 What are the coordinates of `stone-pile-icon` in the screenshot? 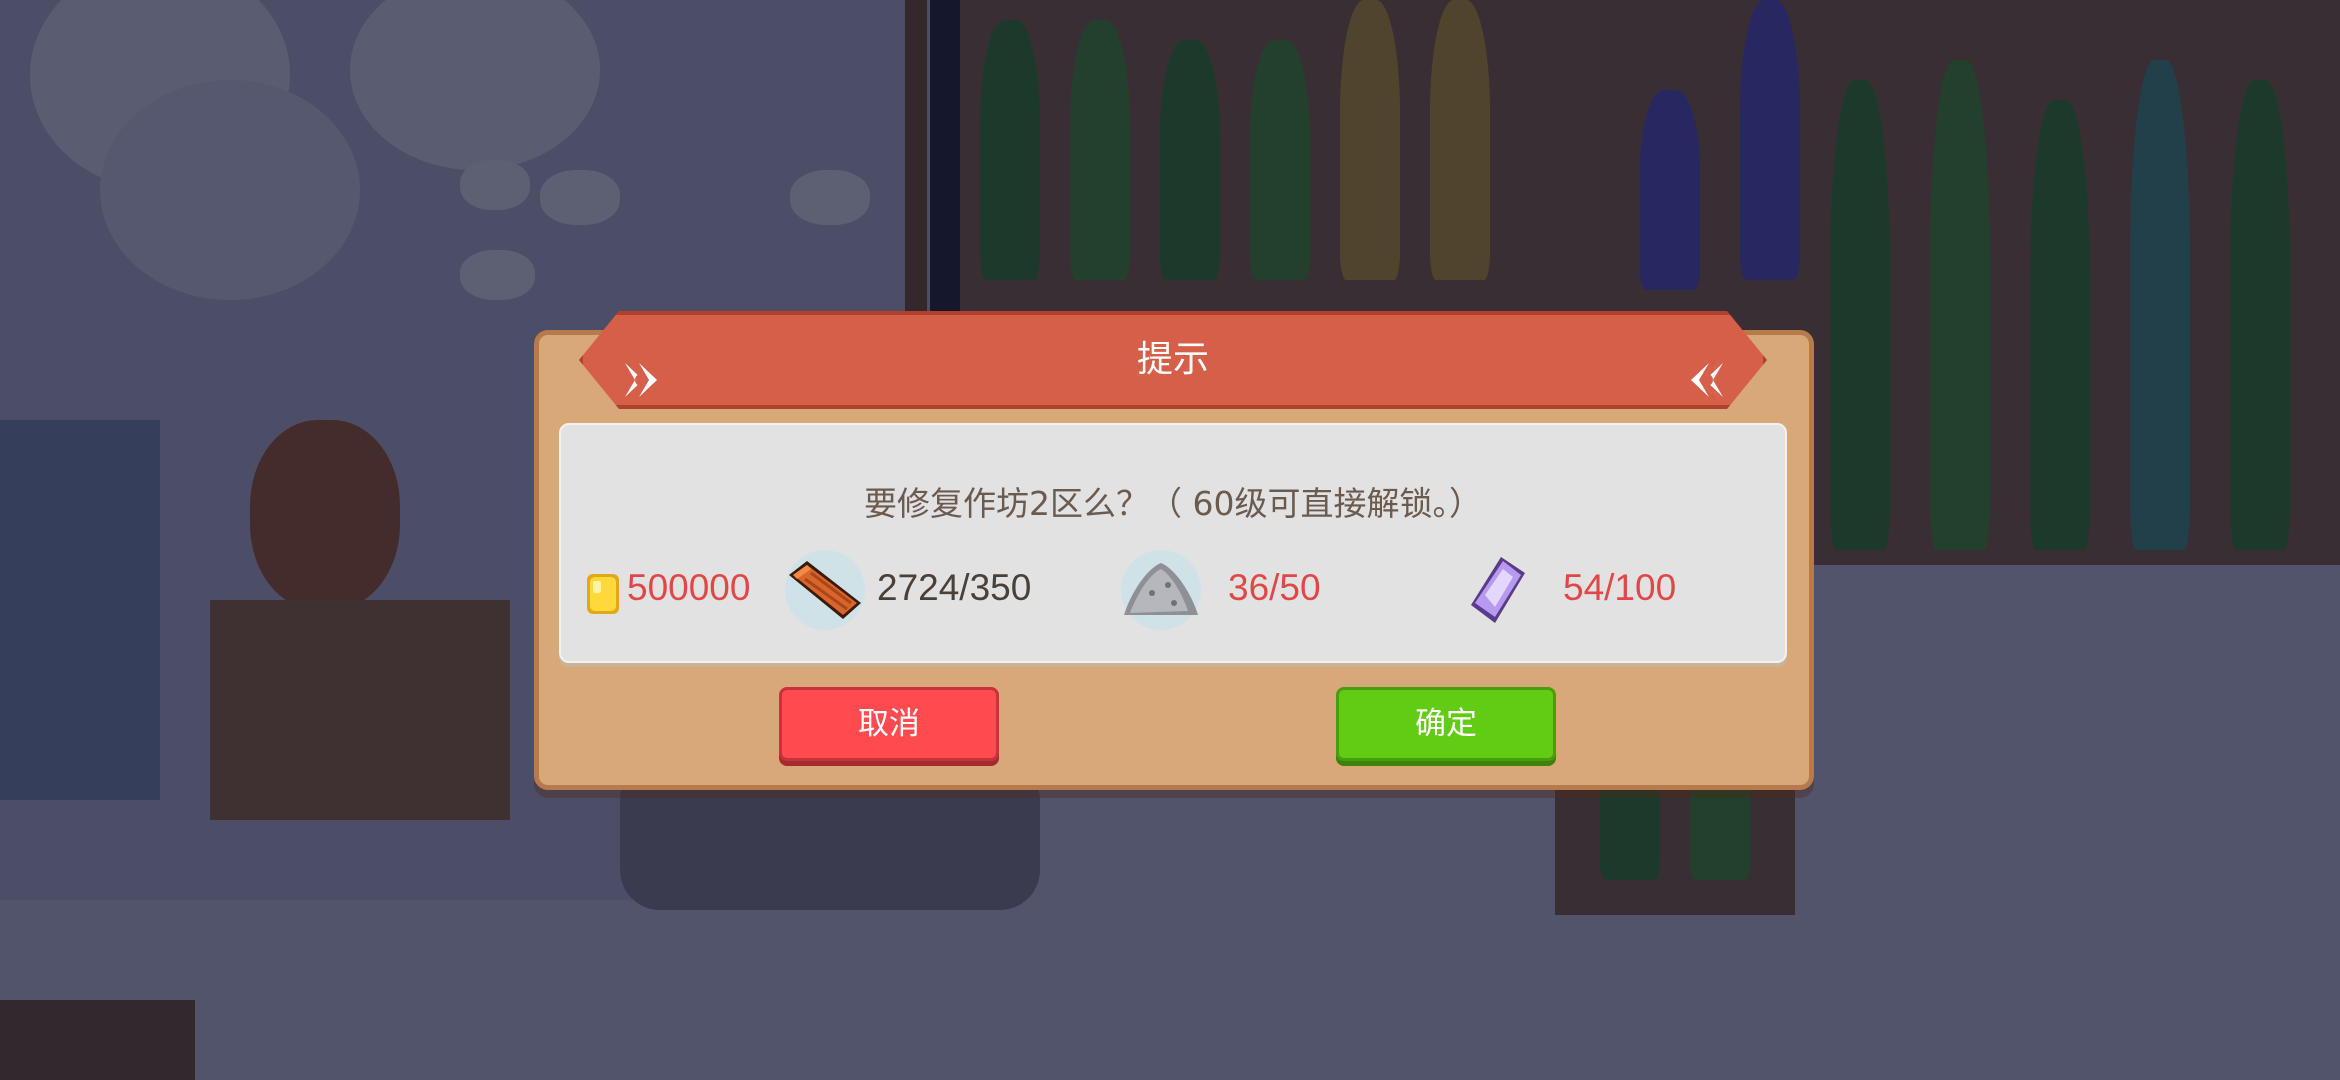 It's located at (1161, 590).